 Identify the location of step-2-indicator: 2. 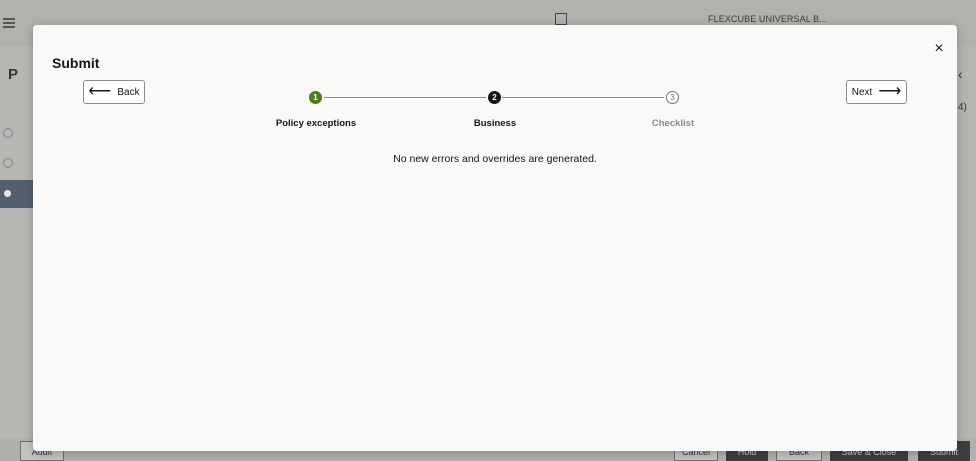
(494, 97).